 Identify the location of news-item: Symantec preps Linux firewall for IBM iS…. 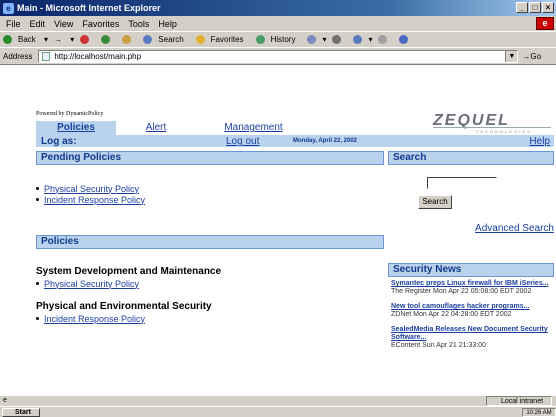
(472, 288).